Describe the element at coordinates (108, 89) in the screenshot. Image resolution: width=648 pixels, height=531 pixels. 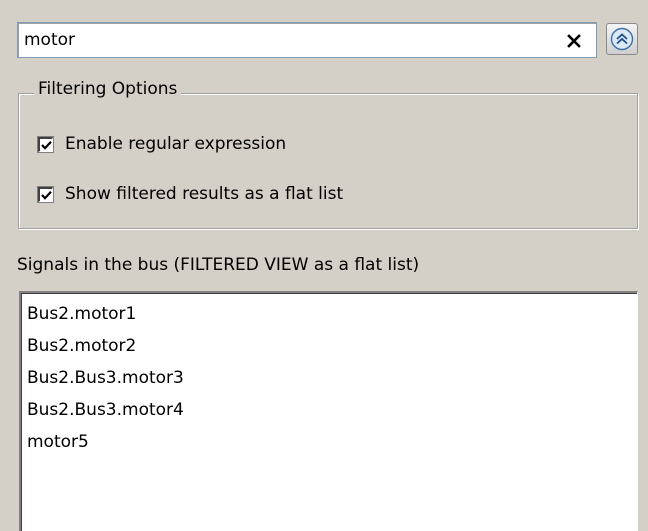
I see `filtering-options-legend: Filtering Options` at that location.